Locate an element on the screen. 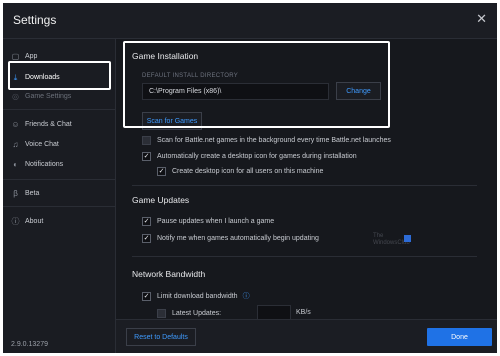  footer-bar: Reset to Defaults Done is located at coordinates (306, 336).